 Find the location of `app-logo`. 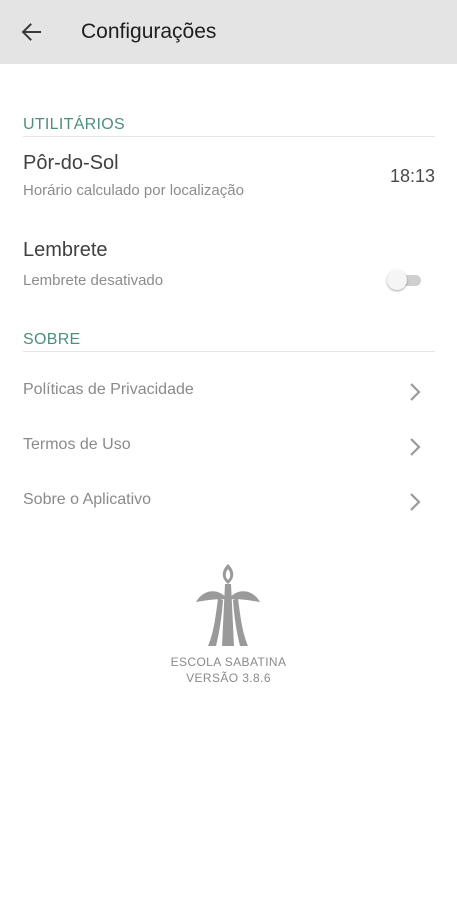

app-logo is located at coordinates (228, 605).